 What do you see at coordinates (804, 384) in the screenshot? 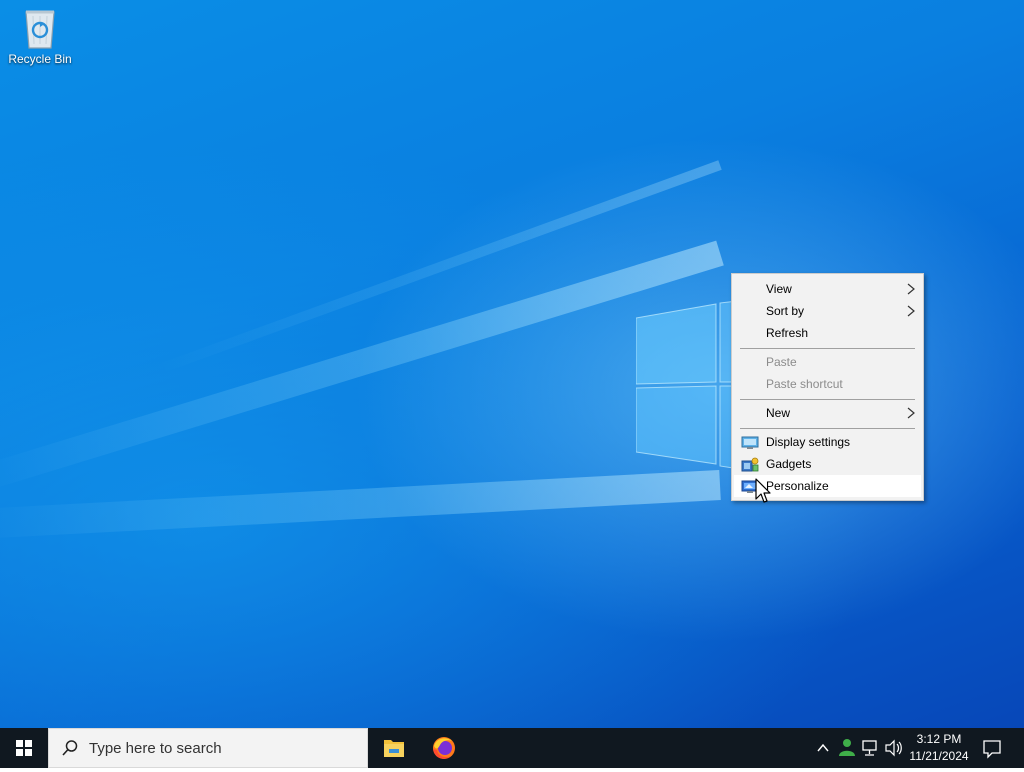
I see `menu-item-label: Paste shortcut` at bounding box center [804, 384].